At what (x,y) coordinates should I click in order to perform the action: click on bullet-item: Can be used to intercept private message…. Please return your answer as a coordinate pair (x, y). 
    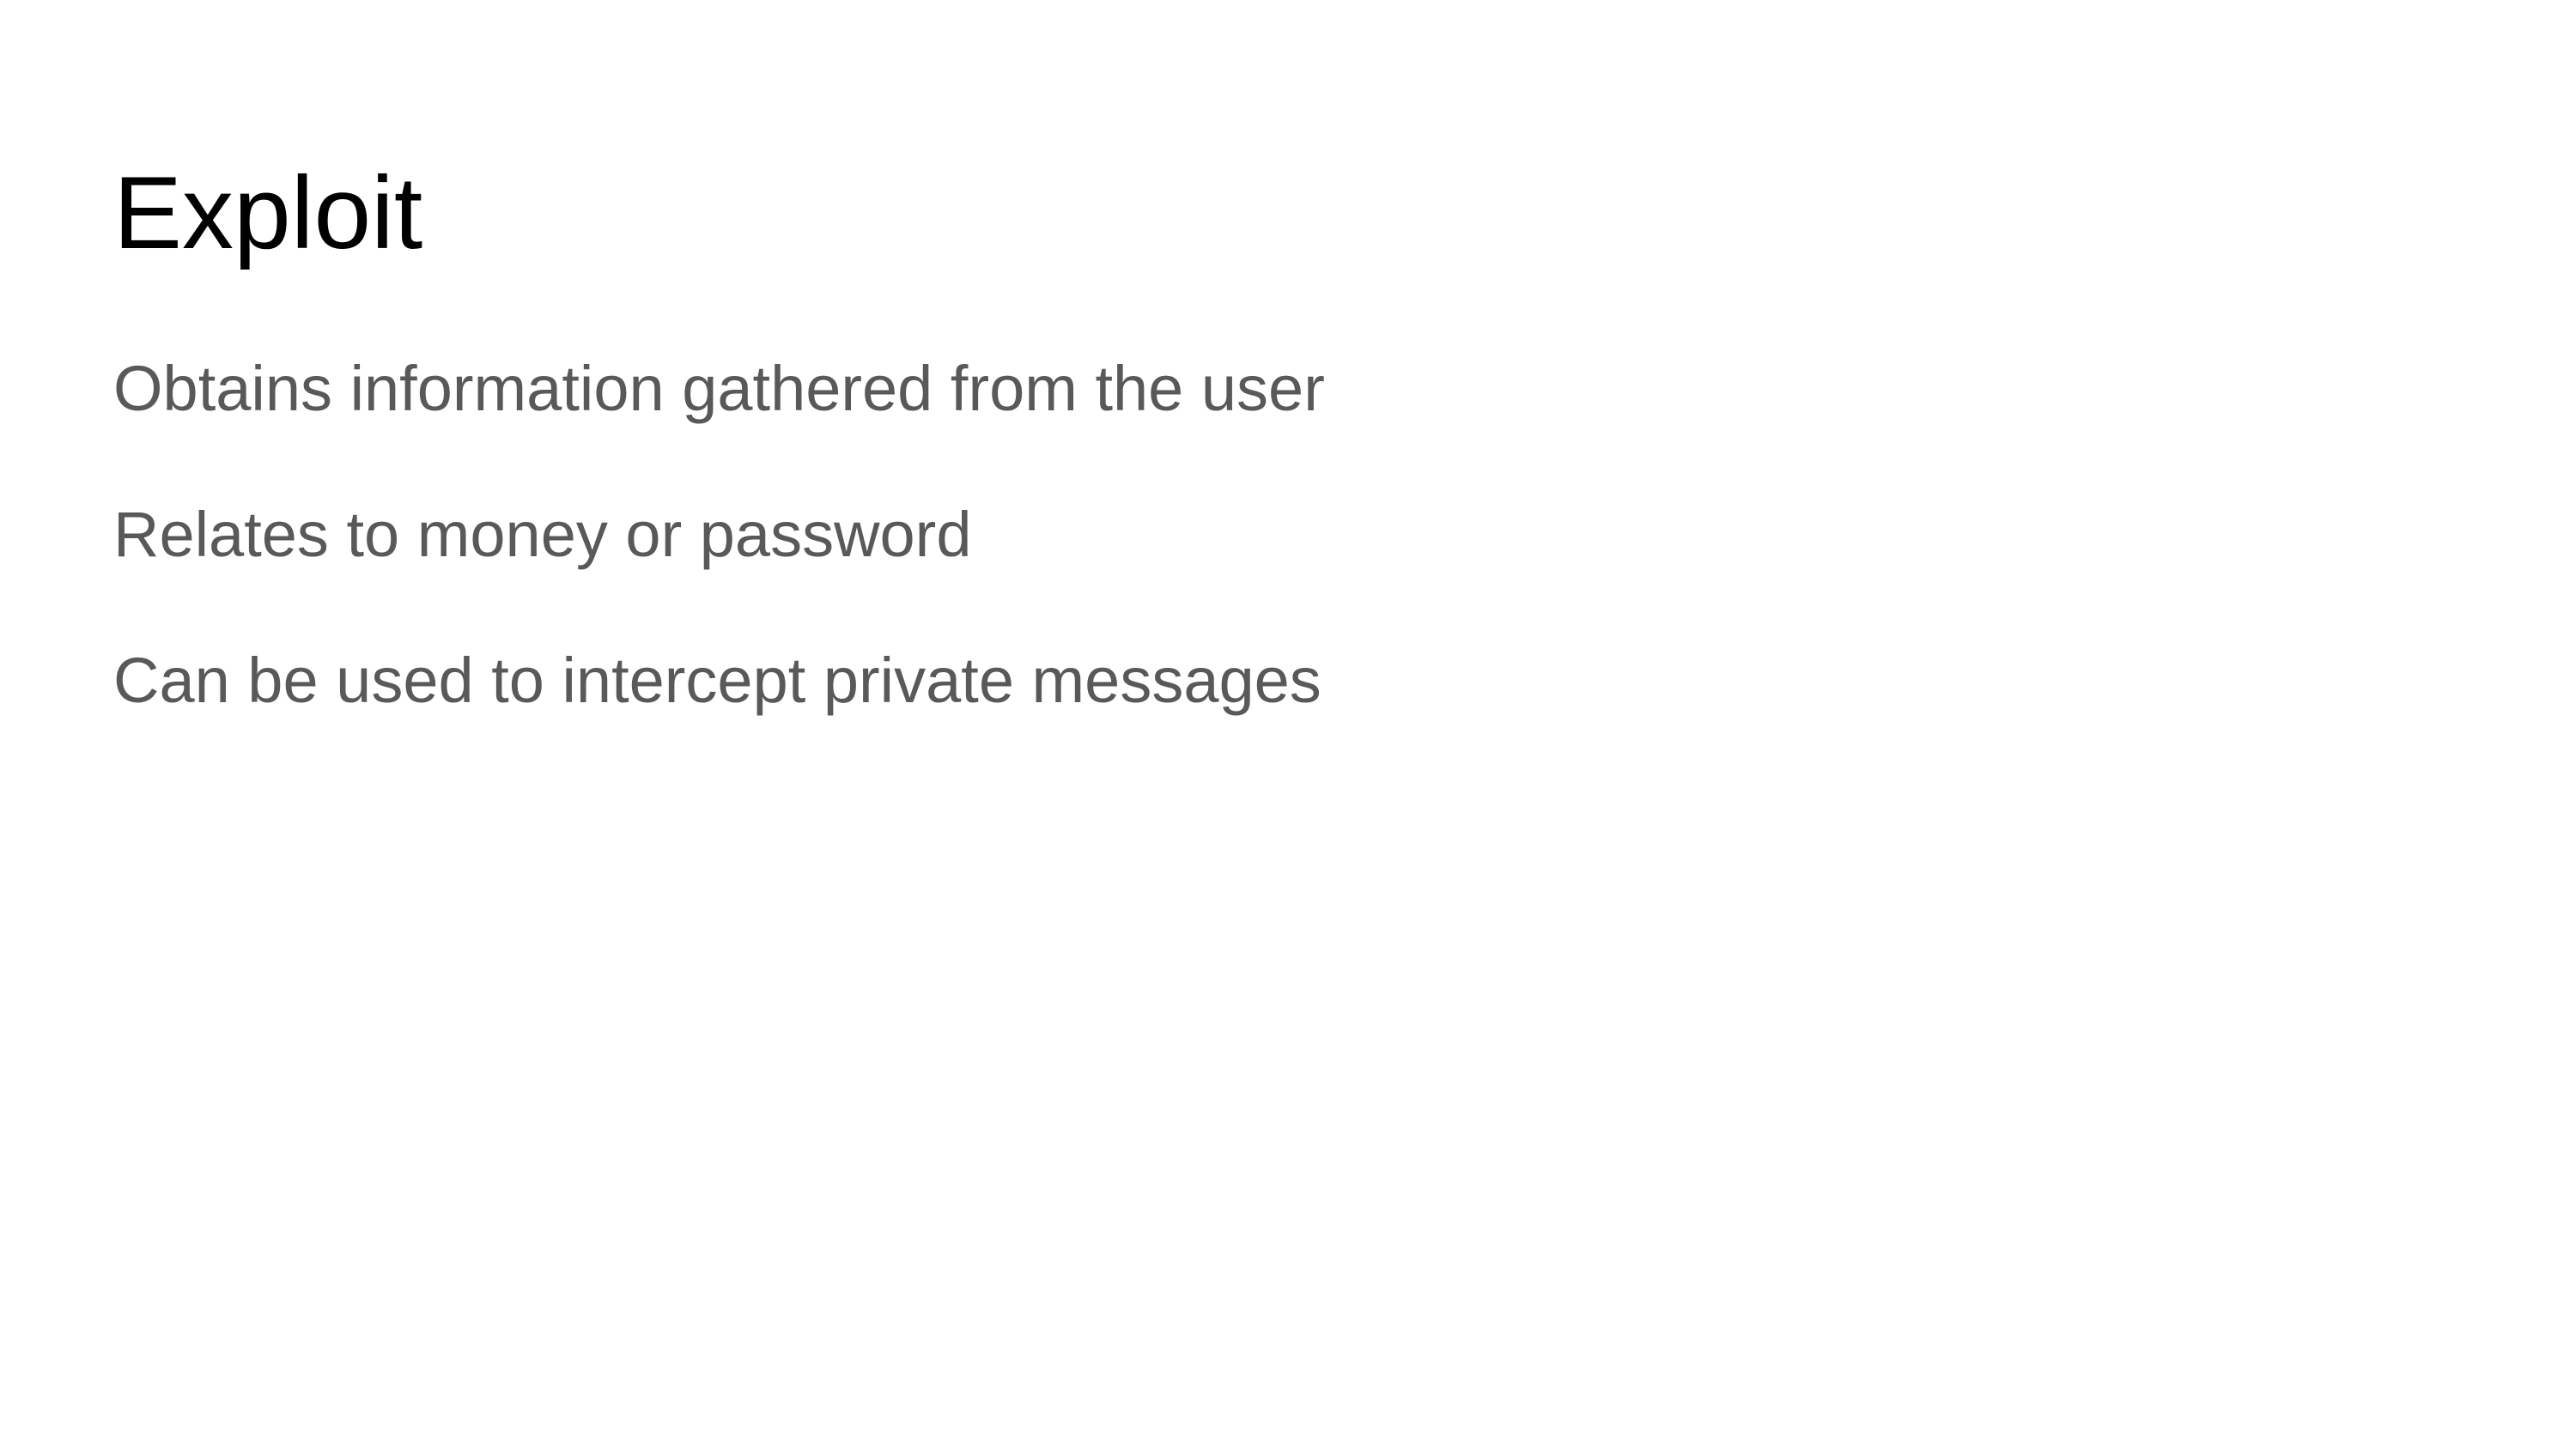
    Looking at the image, I should click on (717, 680).